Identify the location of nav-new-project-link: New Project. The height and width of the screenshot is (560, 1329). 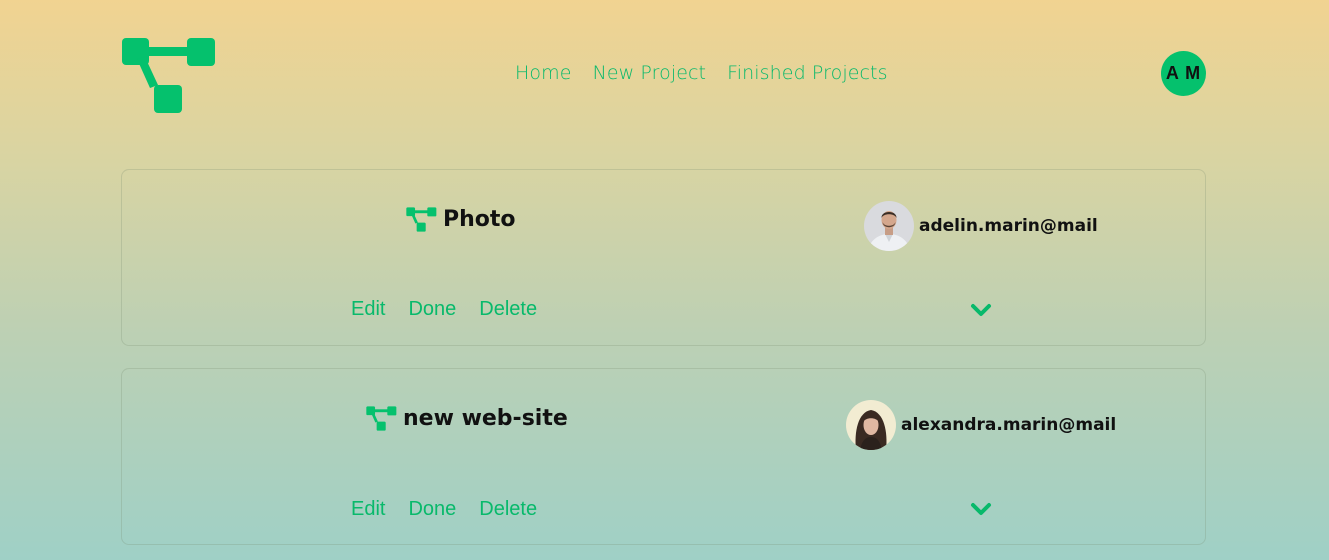
(650, 73).